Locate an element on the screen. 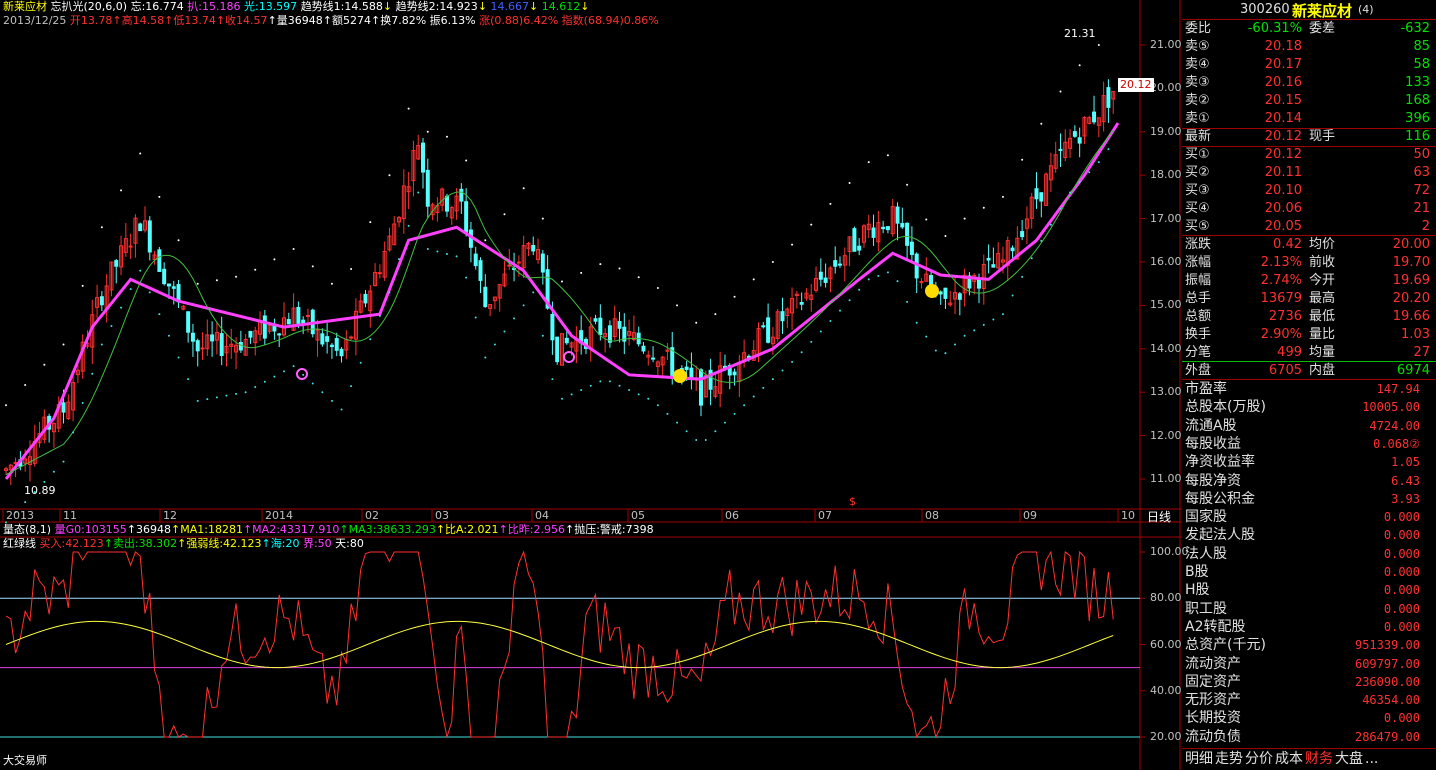  xianshou-value: 116 is located at coordinates (1417, 136).